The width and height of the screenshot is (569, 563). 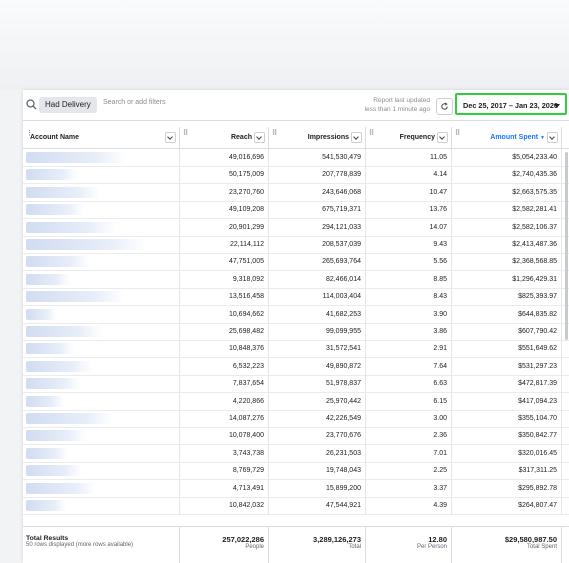 What do you see at coordinates (224, 366) in the screenshot?
I see `reach-cell: 6,532,223` at bounding box center [224, 366].